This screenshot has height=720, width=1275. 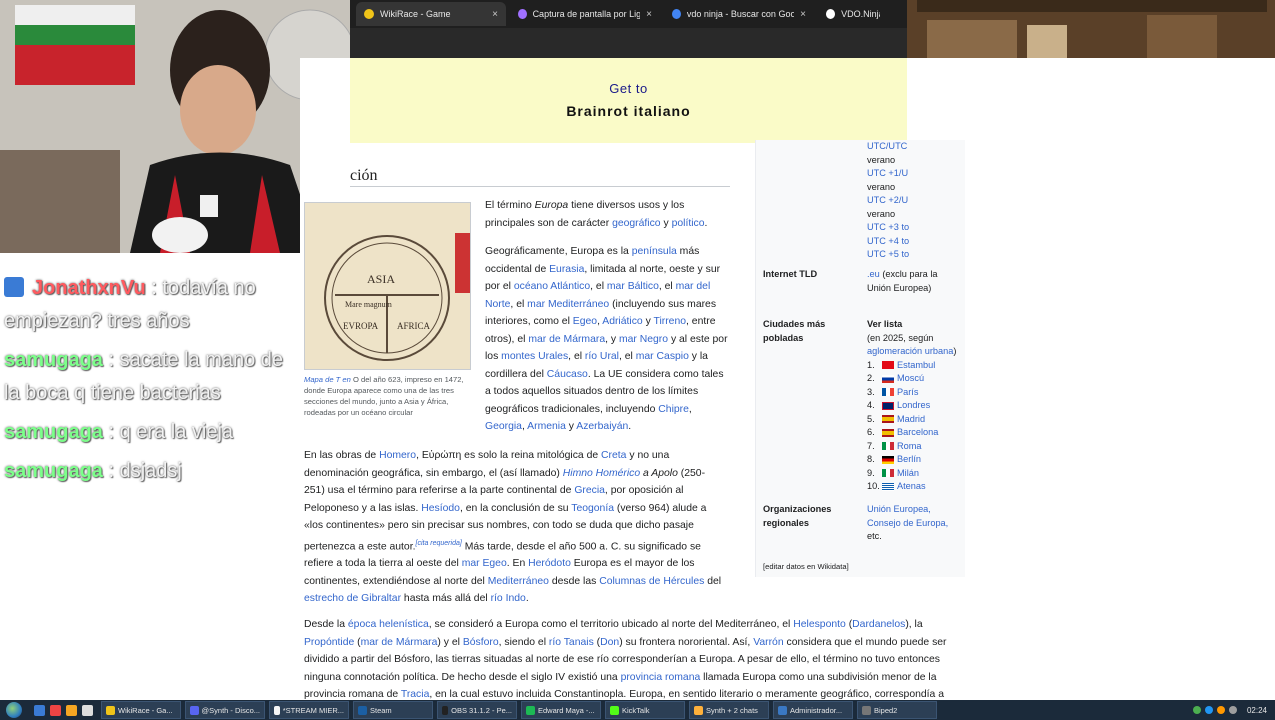 I want to click on timezone-entry: UTC +4 to, so click(x=915, y=242).